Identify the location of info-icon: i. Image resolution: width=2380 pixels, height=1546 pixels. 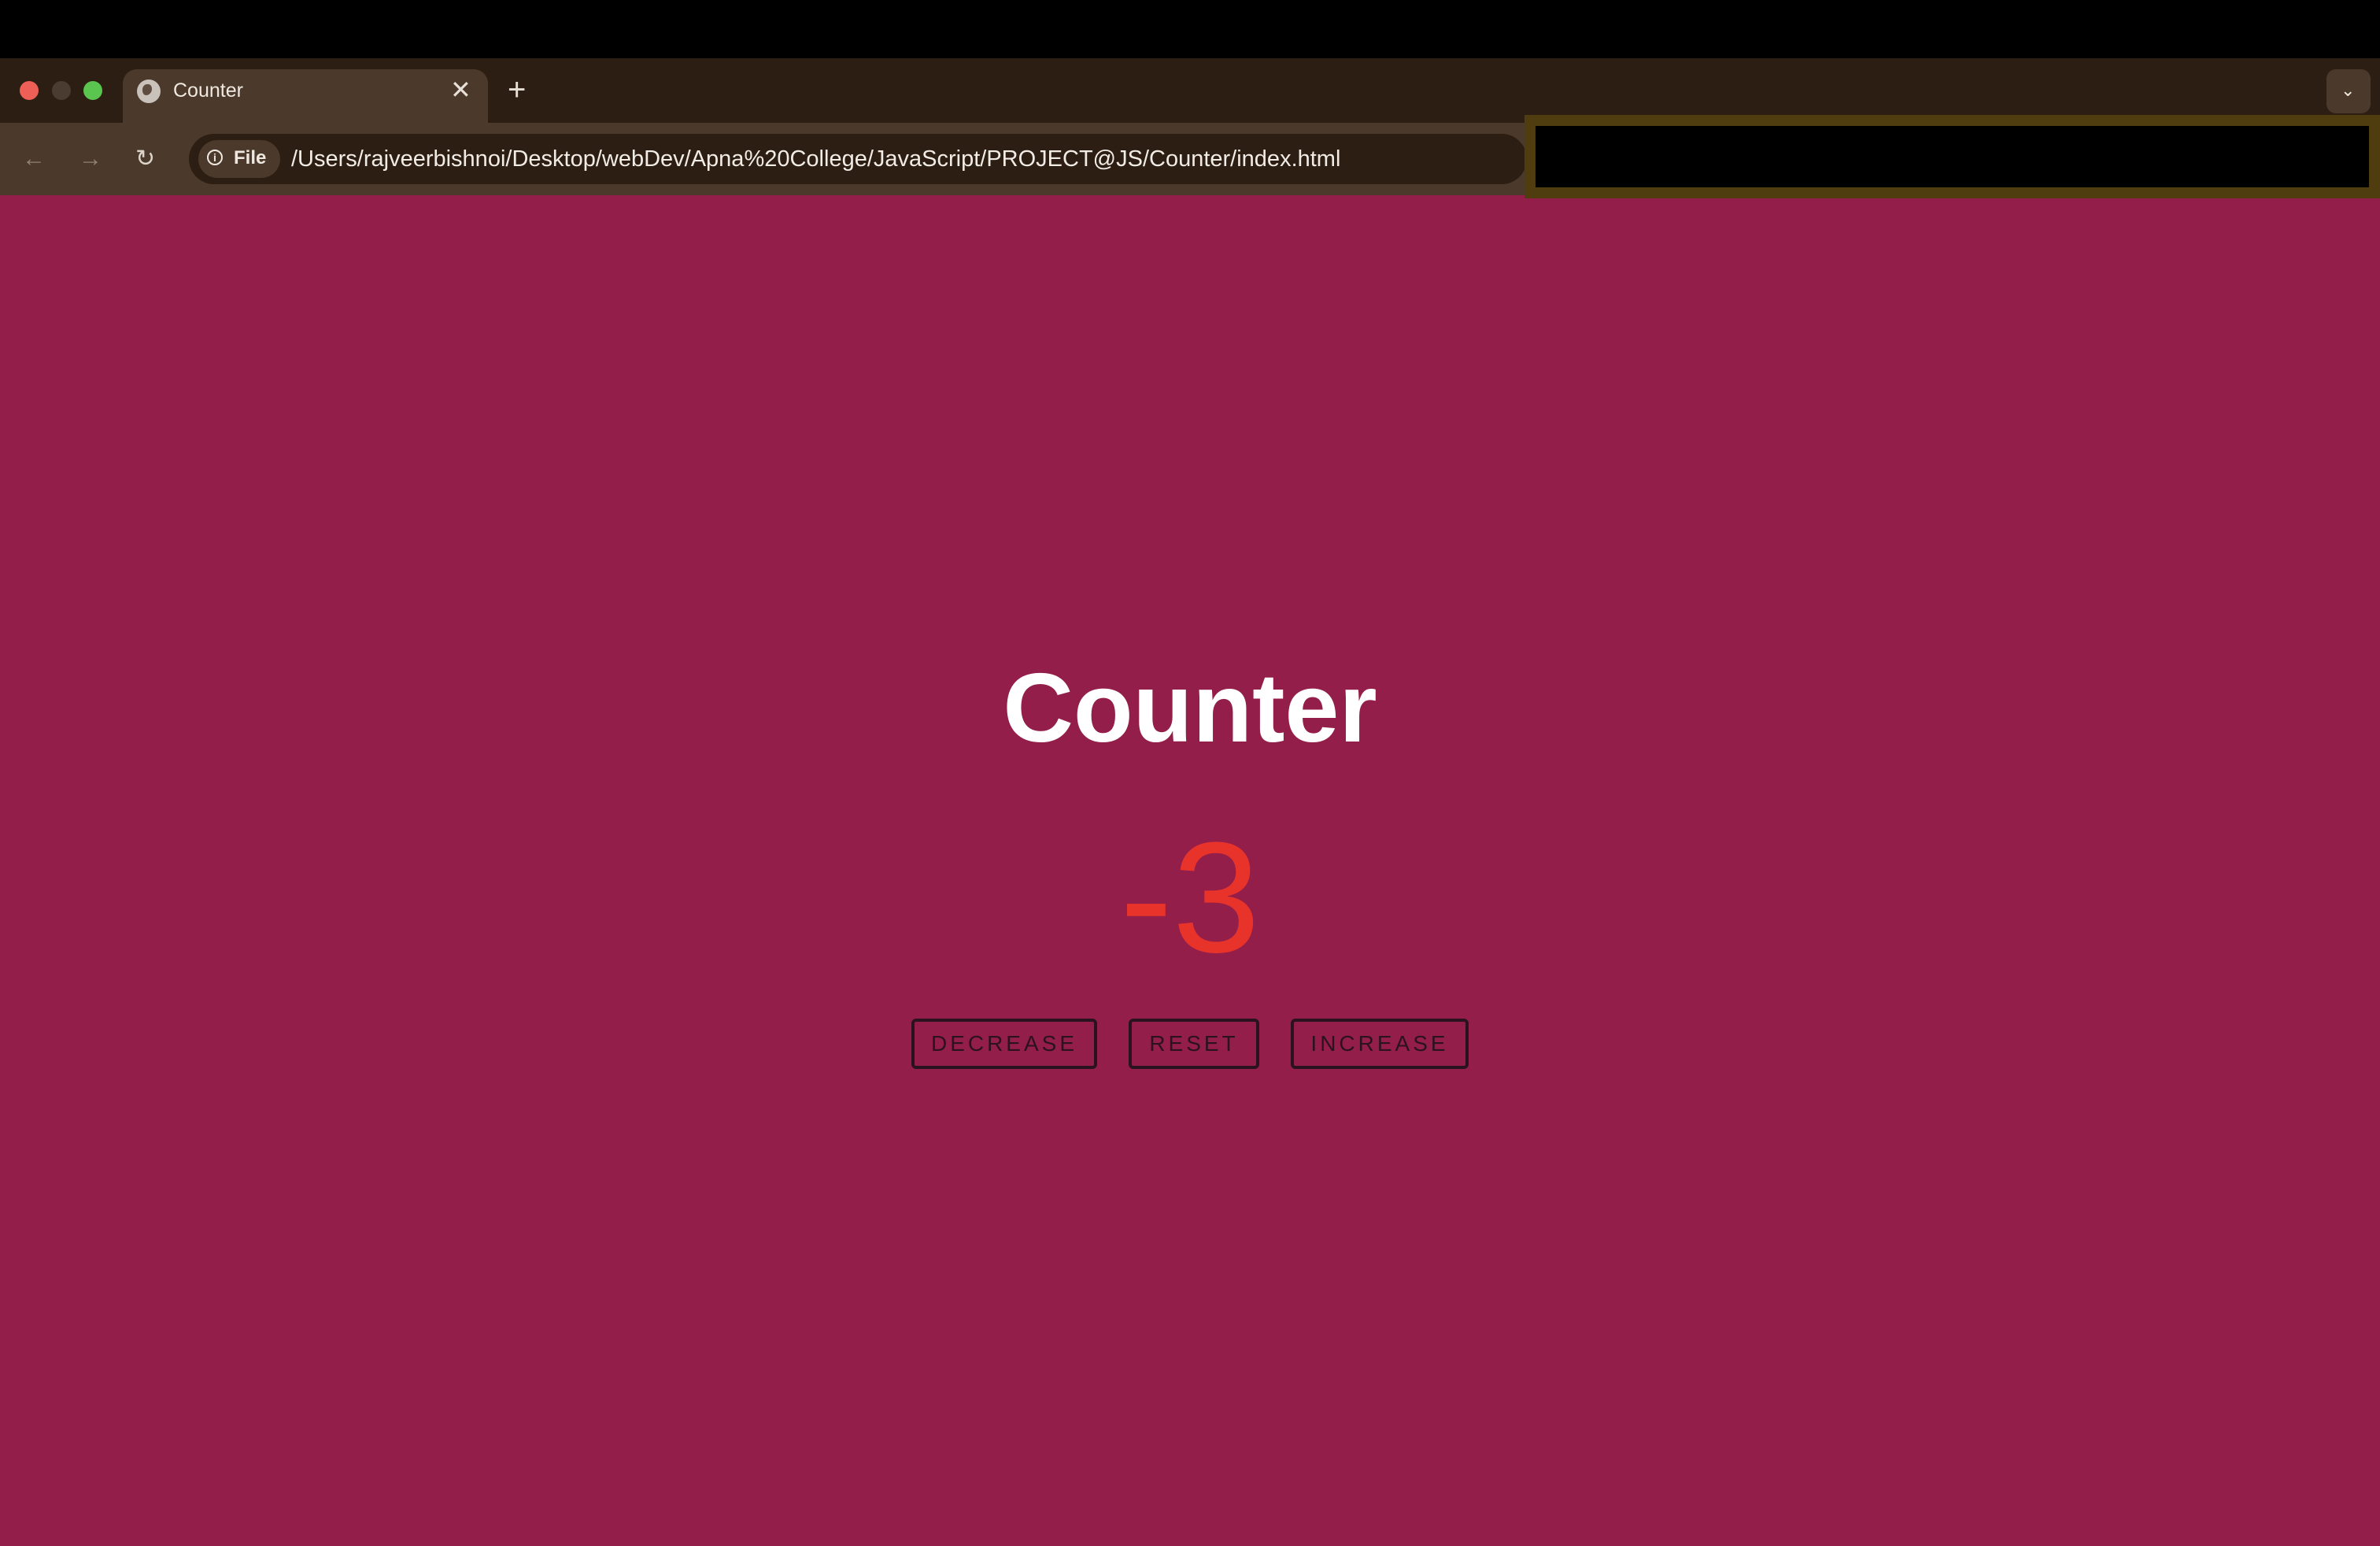
(215, 157).